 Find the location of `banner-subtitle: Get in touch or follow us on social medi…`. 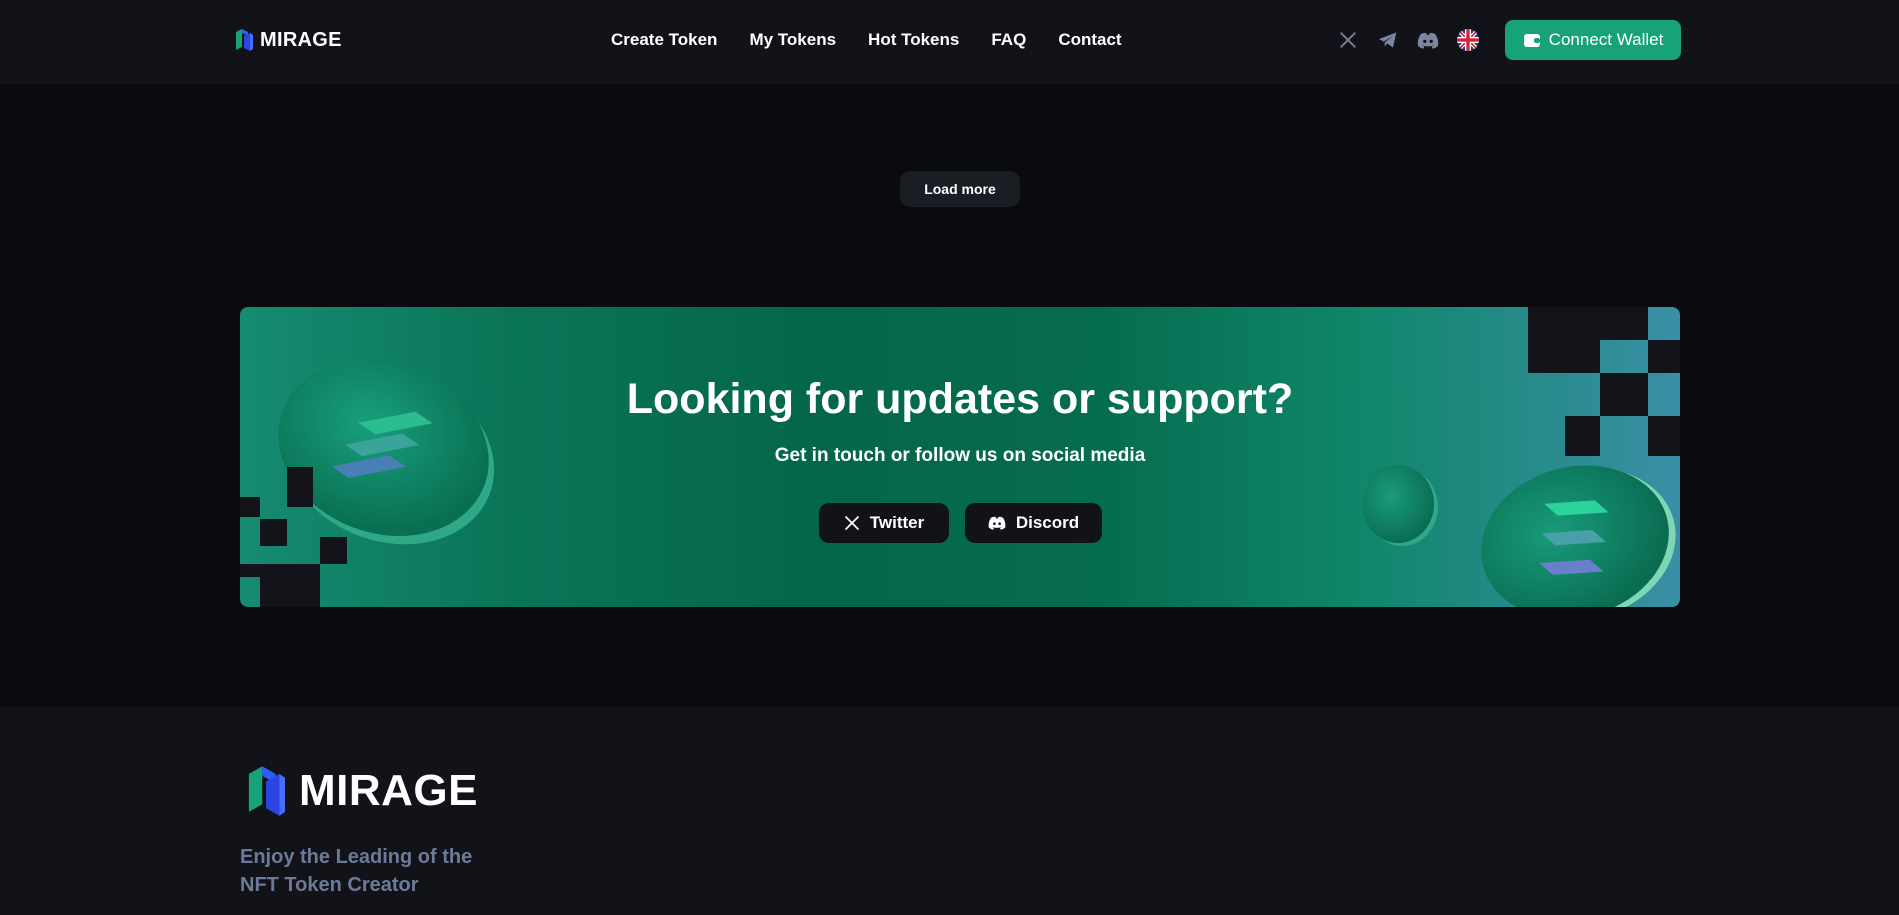

banner-subtitle: Get in touch or follow us on social medi… is located at coordinates (960, 455).